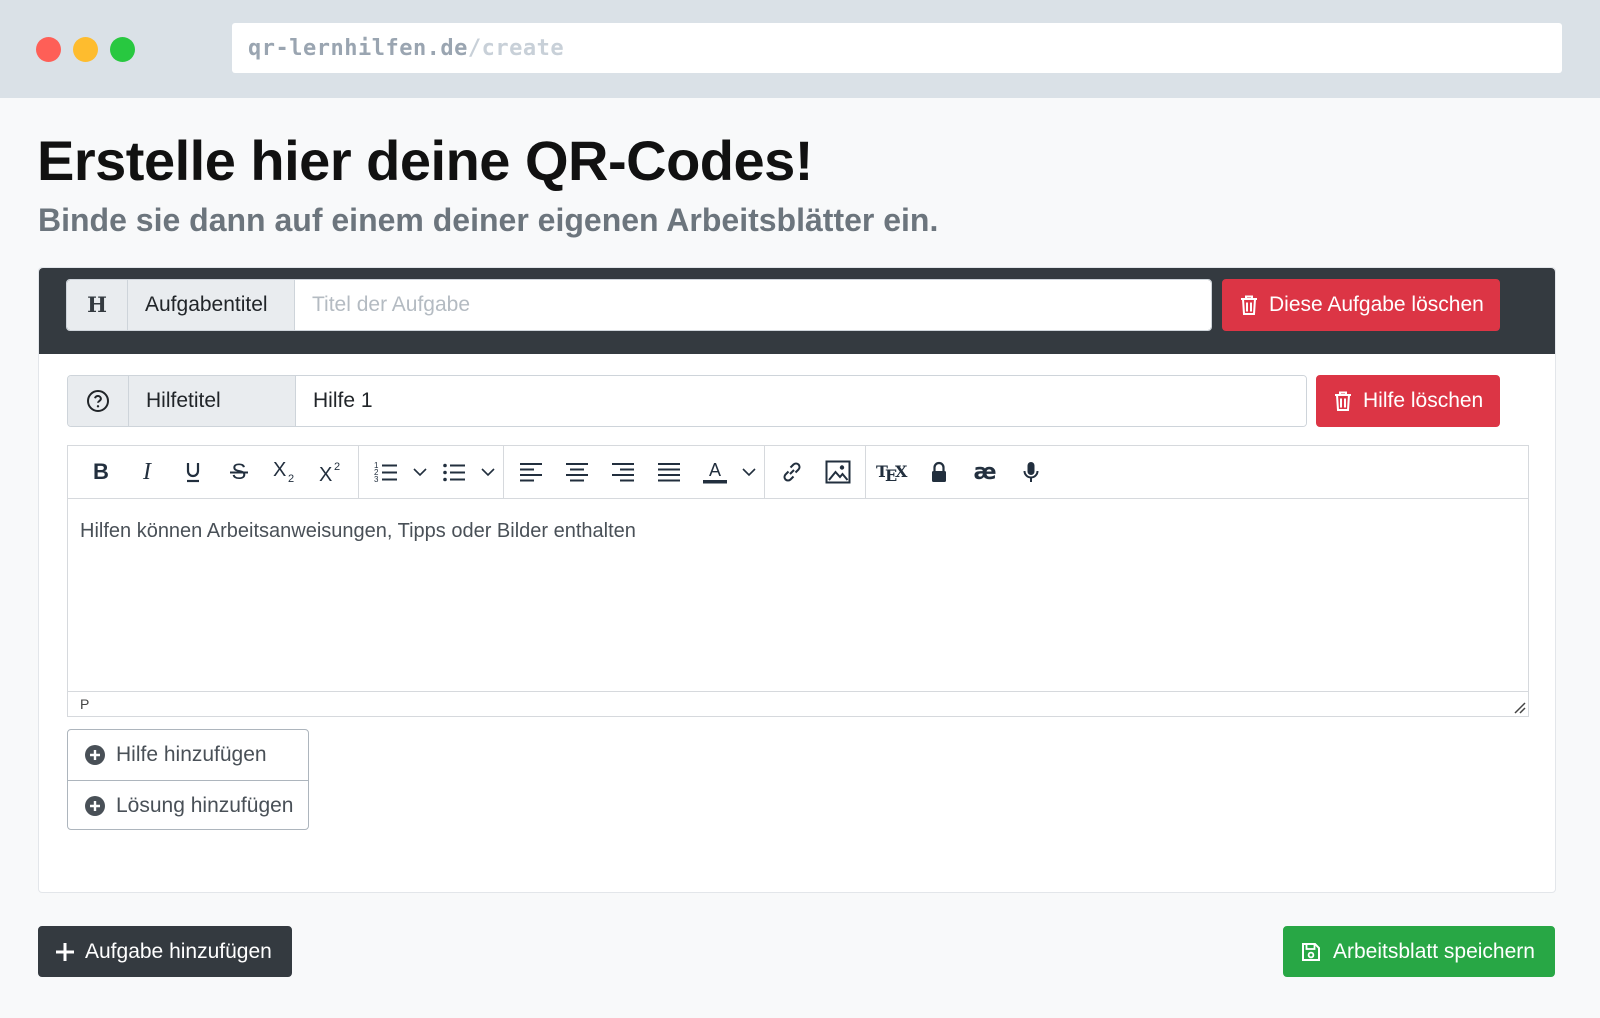  I want to click on delete-task-button: Diese Aufgabe löschen, so click(1361, 305).